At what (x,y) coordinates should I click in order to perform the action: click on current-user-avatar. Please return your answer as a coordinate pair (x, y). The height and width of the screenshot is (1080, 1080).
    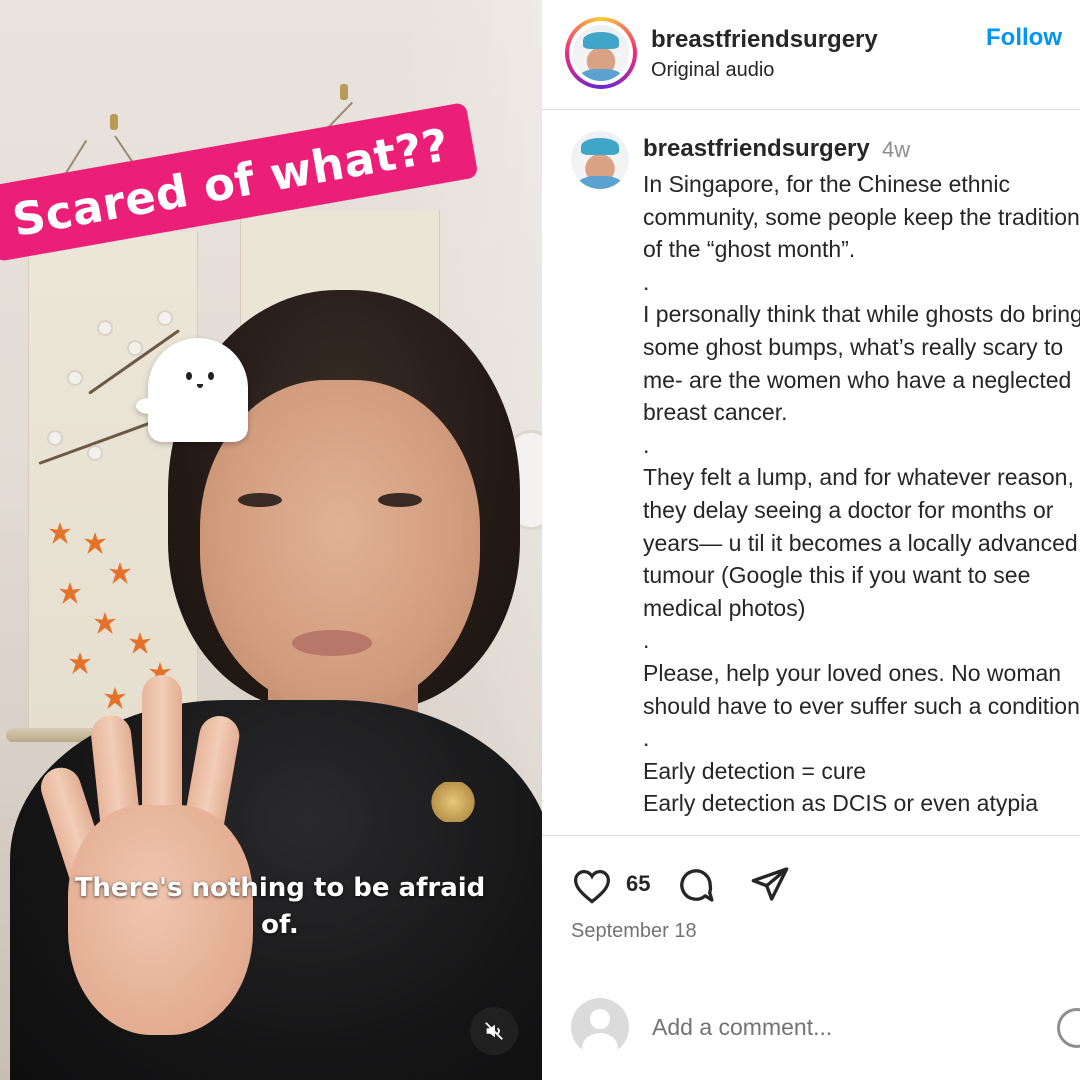
    Looking at the image, I should click on (600, 1027).